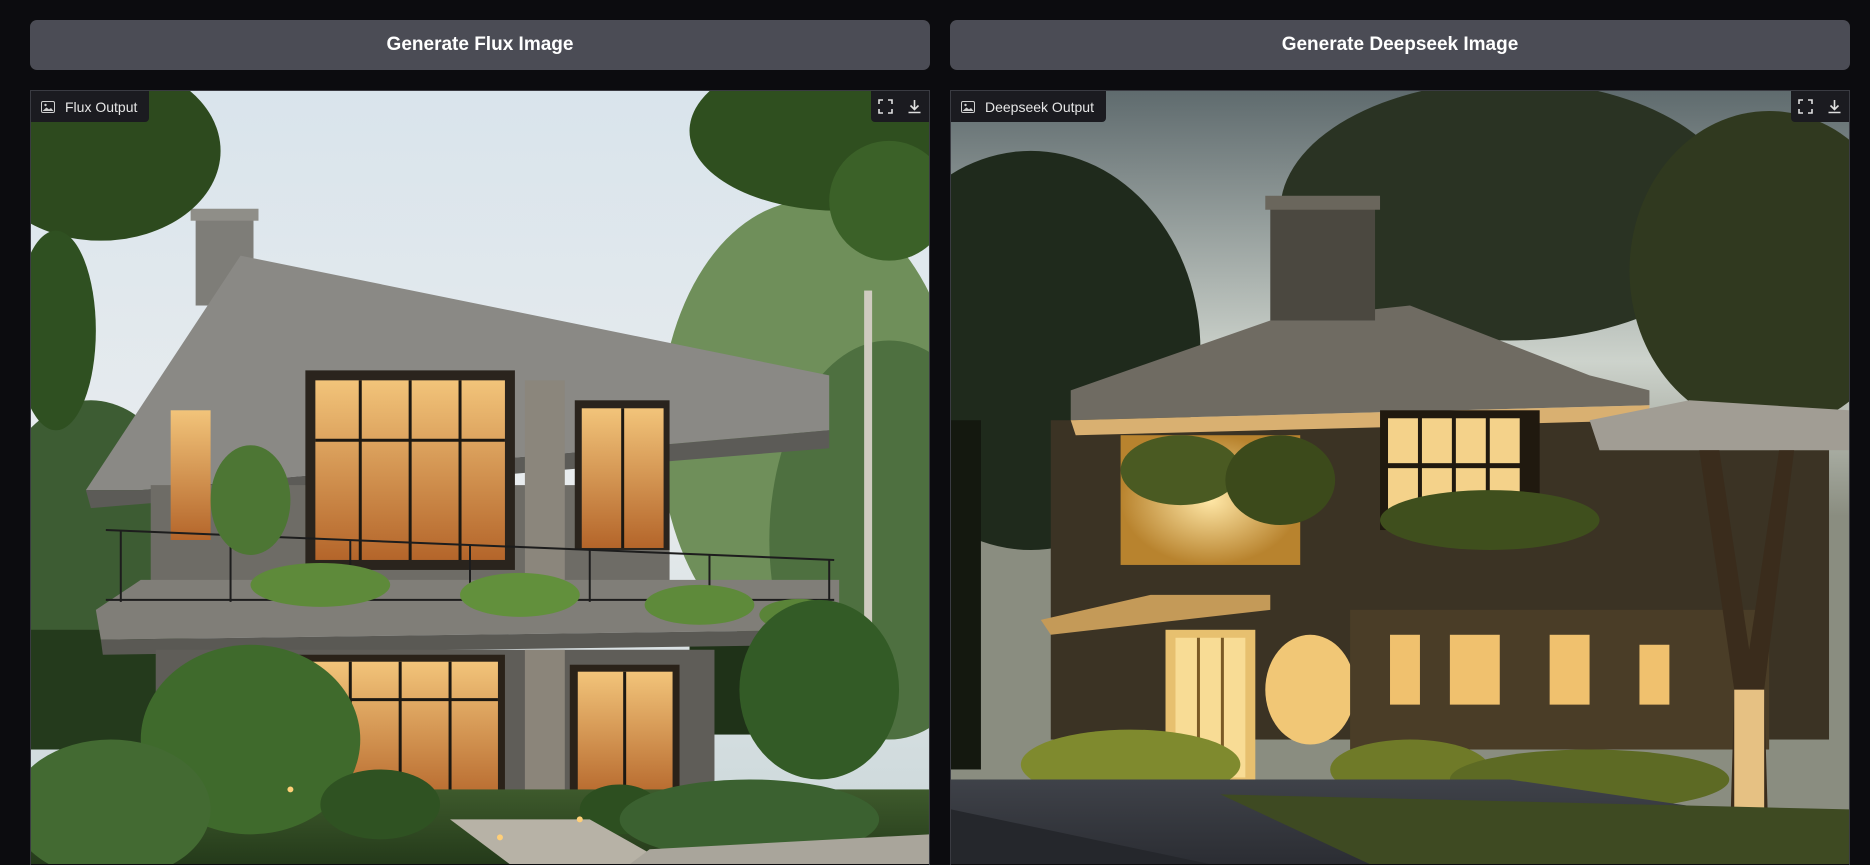 The height and width of the screenshot is (865, 1870). What do you see at coordinates (1400, 45) in the screenshot?
I see `generate-deepseek-button: Generate Deepseek Image` at bounding box center [1400, 45].